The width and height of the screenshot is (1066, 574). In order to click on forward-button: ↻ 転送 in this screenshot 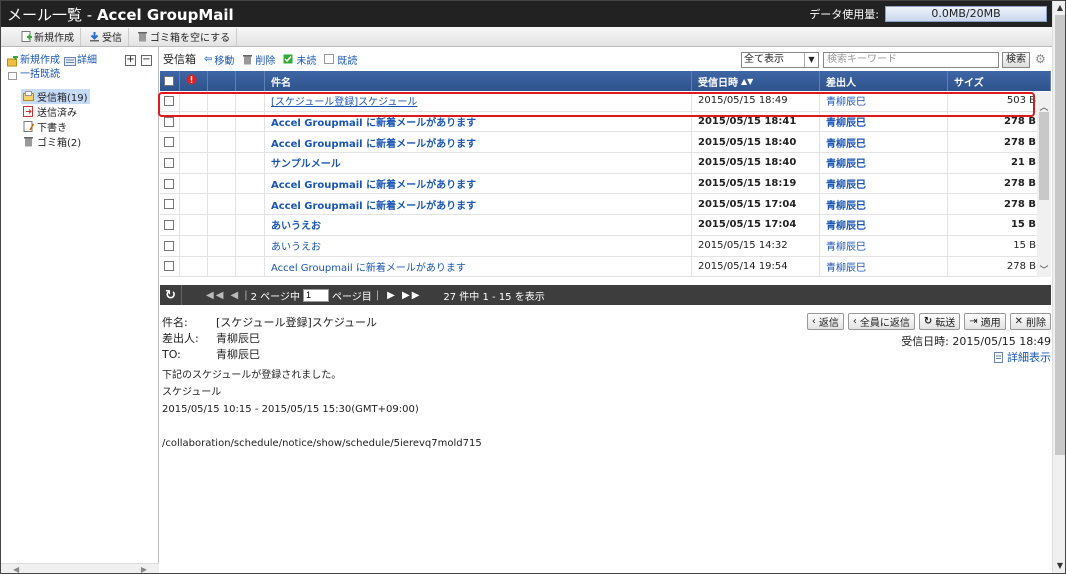, I will do `click(939, 321)`.